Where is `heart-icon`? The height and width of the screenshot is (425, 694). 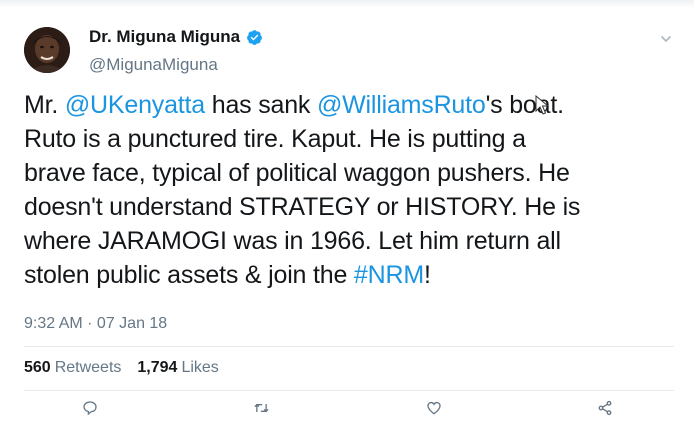 heart-icon is located at coordinates (434, 408).